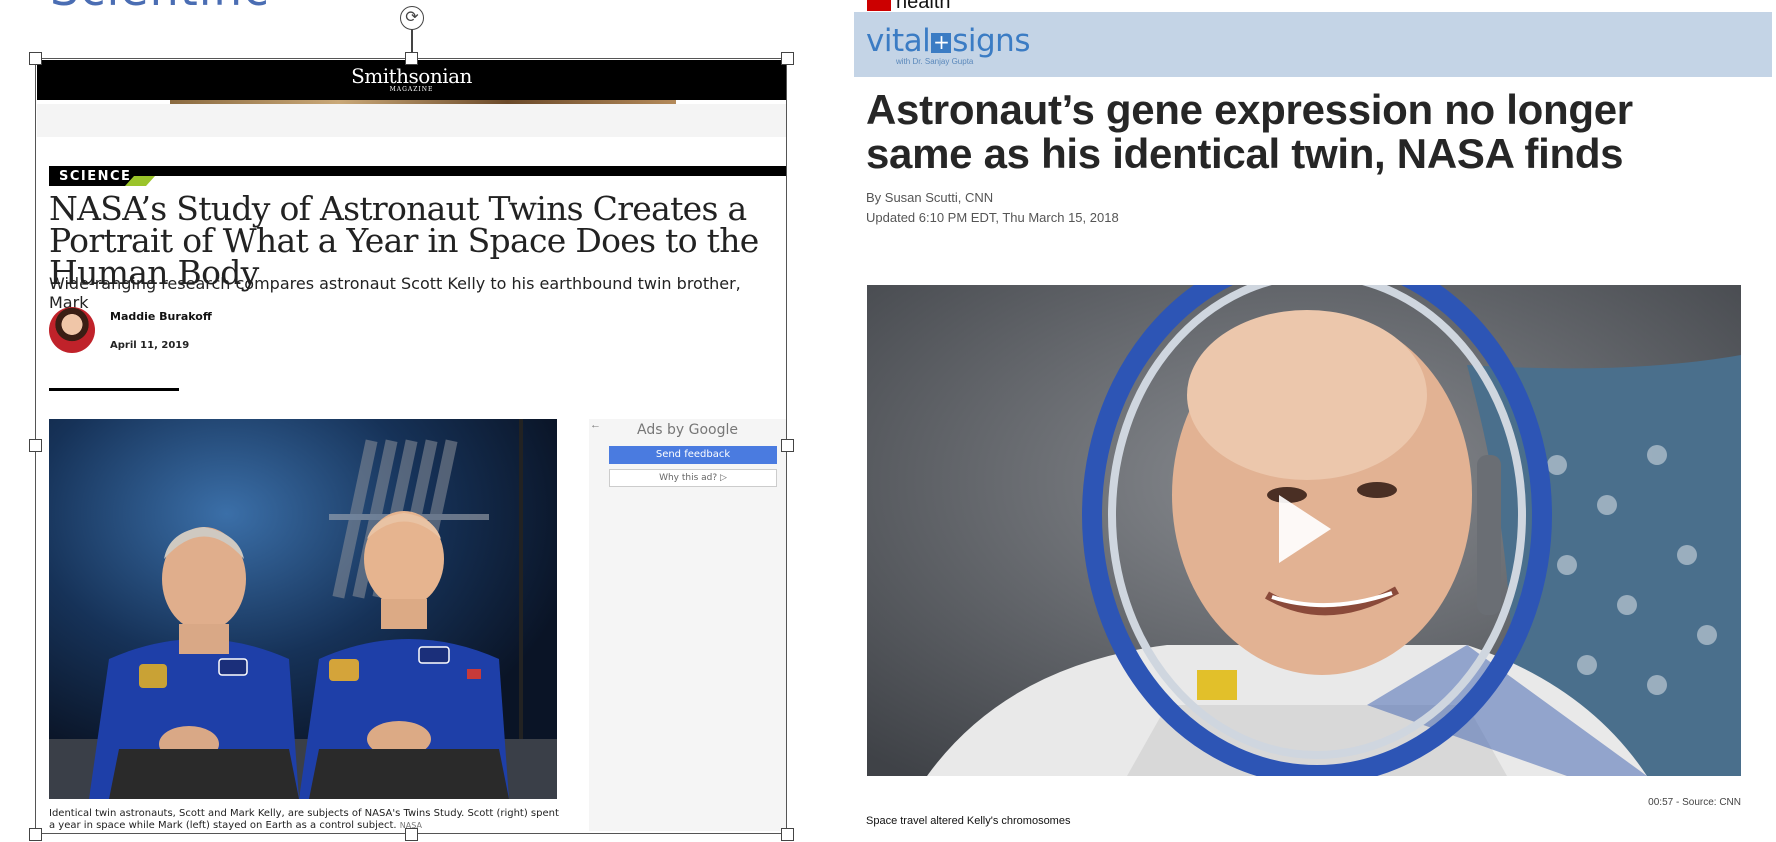 The width and height of the screenshot is (1776, 842). What do you see at coordinates (160, 8) in the screenshot?
I see `scientific-american-logo-fragment: Scientific` at bounding box center [160, 8].